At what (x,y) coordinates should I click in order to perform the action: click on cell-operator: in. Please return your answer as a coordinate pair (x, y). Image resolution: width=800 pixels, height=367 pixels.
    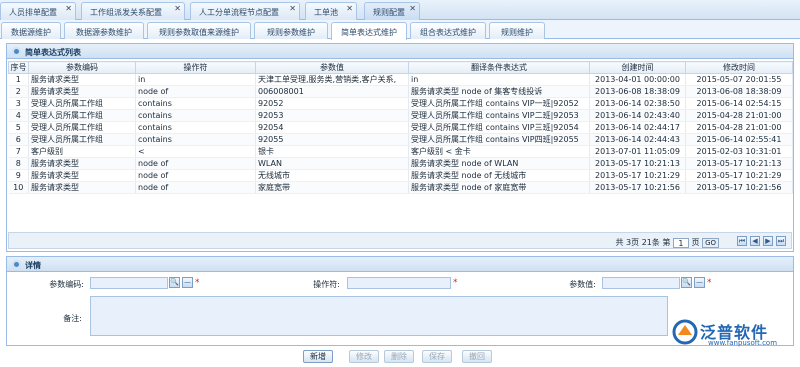
    Looking at the image, I should click on (195, 79).